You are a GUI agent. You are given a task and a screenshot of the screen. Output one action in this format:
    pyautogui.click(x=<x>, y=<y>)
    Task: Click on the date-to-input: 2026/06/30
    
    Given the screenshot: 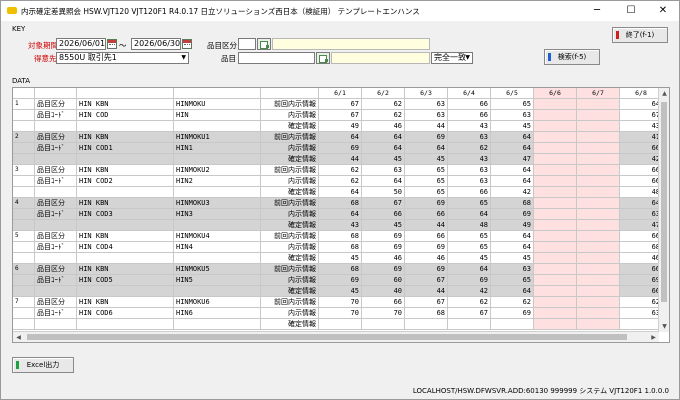 What is the action you would take?
    pyautogui.click(x=156, y=44)
    